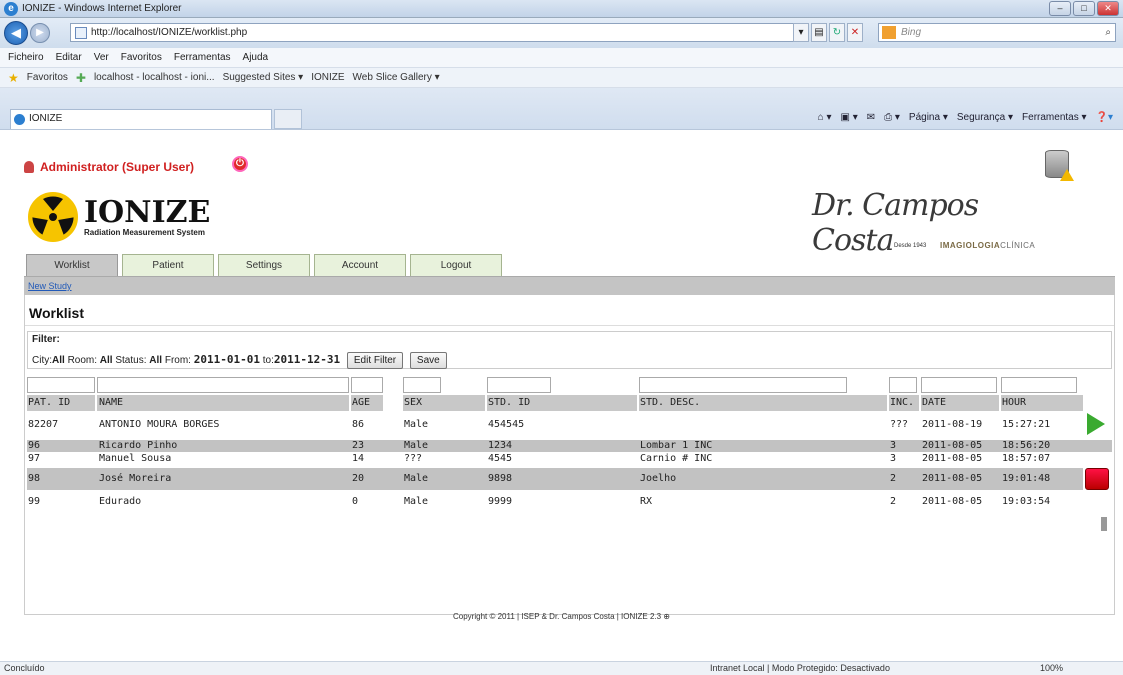 Image resolution: width=1123 pixels, height=675 pixels. What do you see at coordinates (202, 57) in the screenshot?
I see `menu-tools: Ferramentas` at bounding box center [202, 57].